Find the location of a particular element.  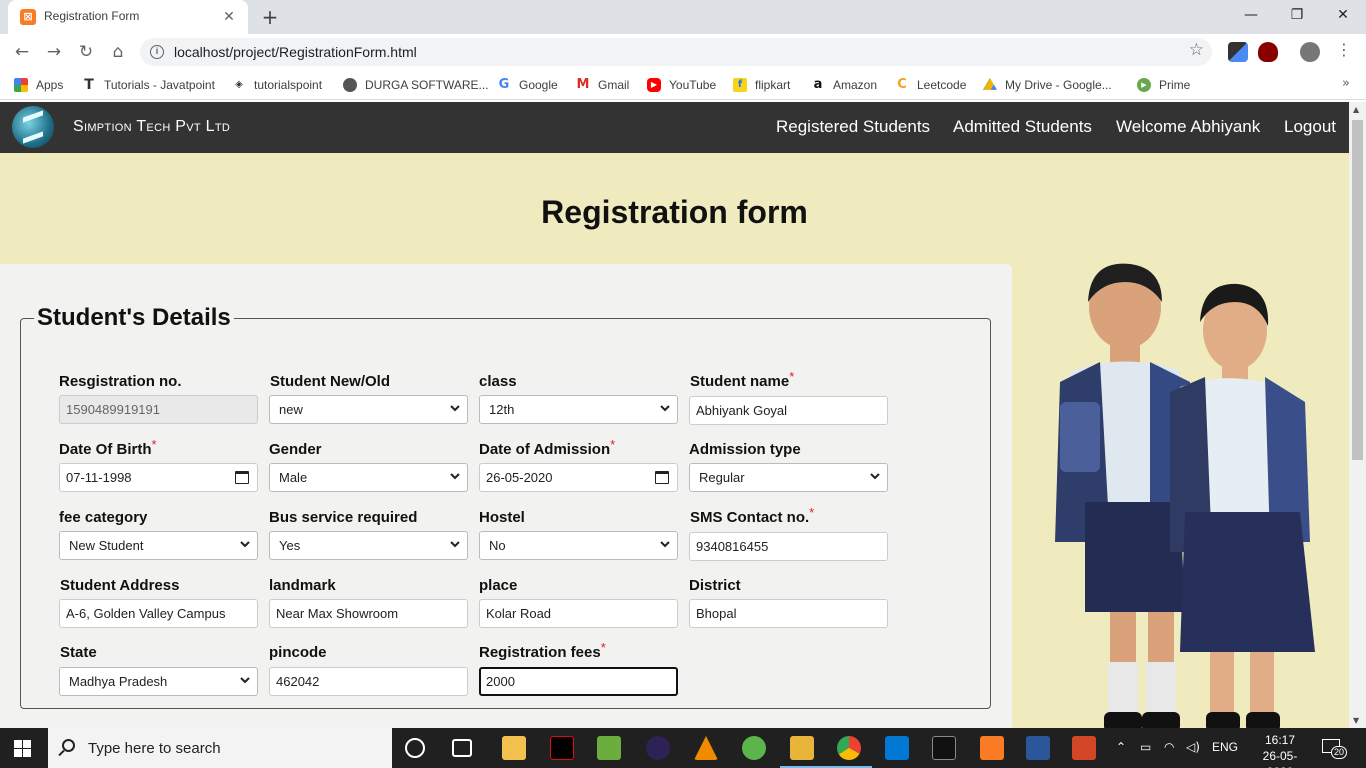

task-view-icon is located at coordinates (462, 748).